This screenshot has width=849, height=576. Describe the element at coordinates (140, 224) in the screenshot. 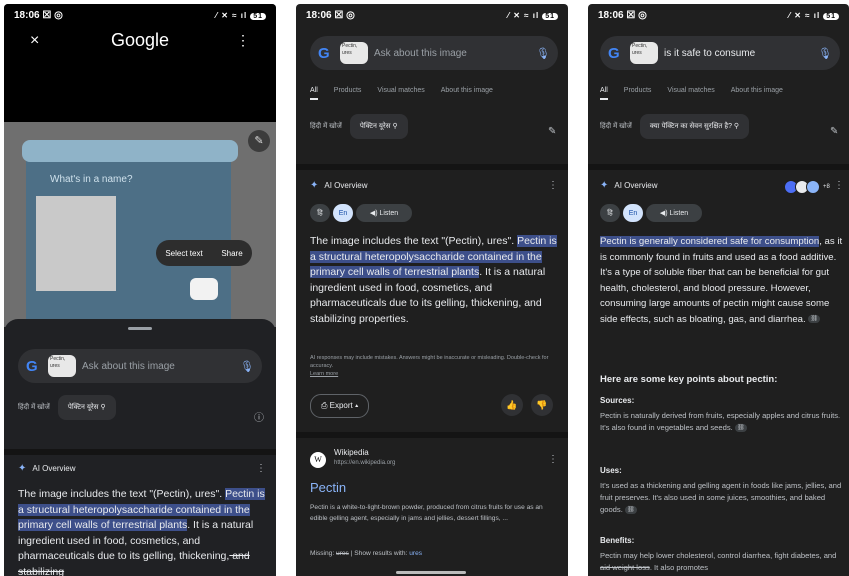

I see `captured-photo: What's in a name? ✎ Select text Share` at that location.